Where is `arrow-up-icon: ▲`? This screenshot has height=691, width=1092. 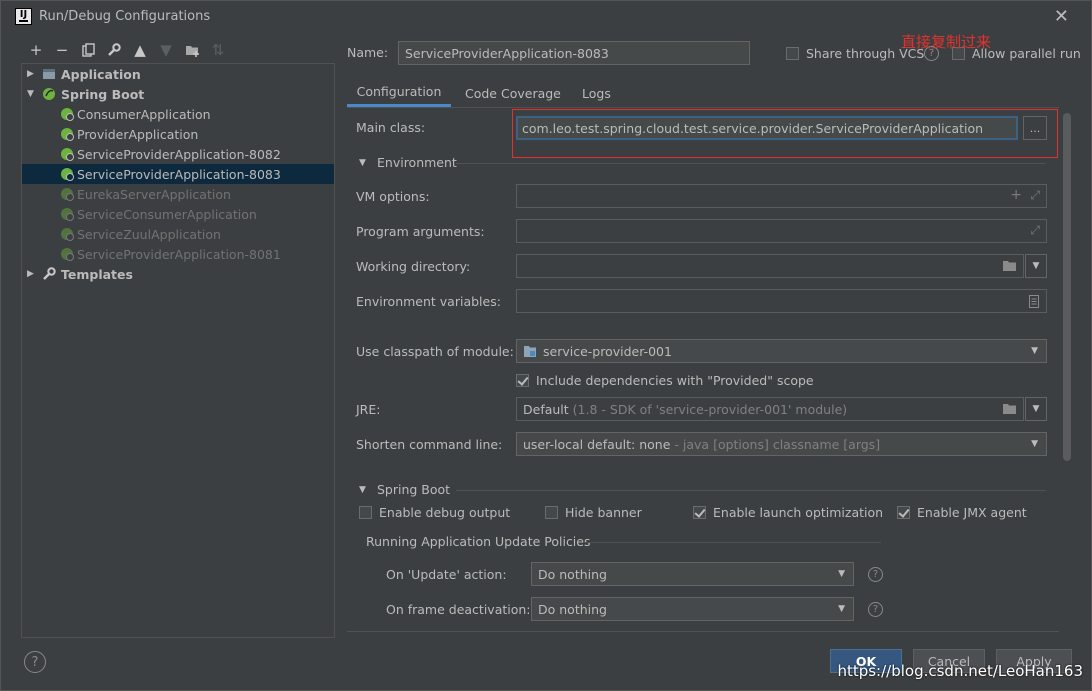
arrow-up-icon: ▲ is located at coordinates (140, 50).